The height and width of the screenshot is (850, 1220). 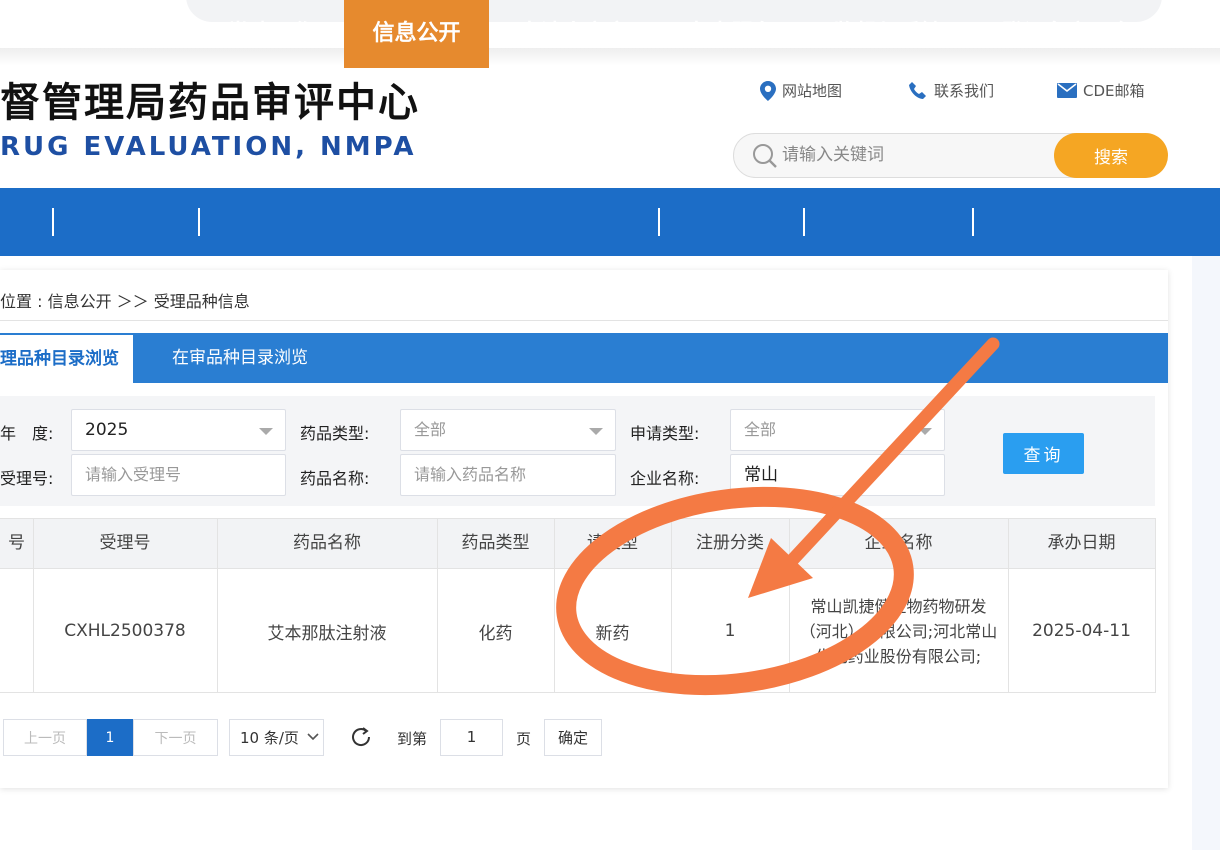 What do you see at coordinates (240, 358) in the screenshot?
I see `tab-under-review-catalog: 在审品种目录浏览` at bounding box center [240, 358].